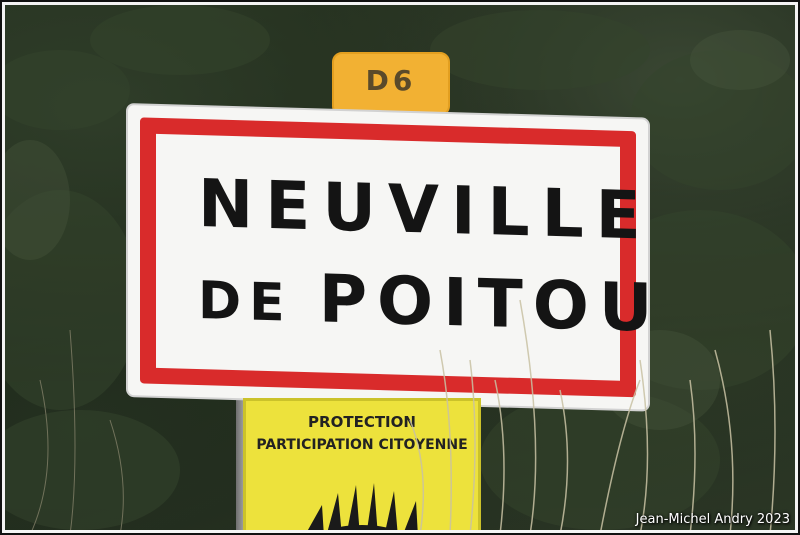 The height and width of the screenshot is (535, 800). I want to click on route-number-plate: D6, so click(391, 84).